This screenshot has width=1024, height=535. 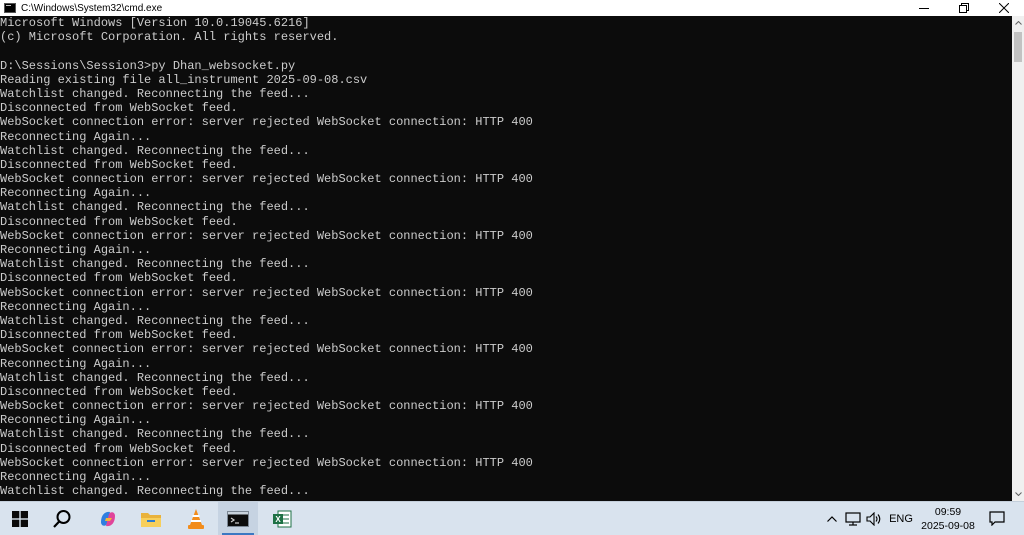 I want to click on windows-start-icon, so click(x=20, y=518).